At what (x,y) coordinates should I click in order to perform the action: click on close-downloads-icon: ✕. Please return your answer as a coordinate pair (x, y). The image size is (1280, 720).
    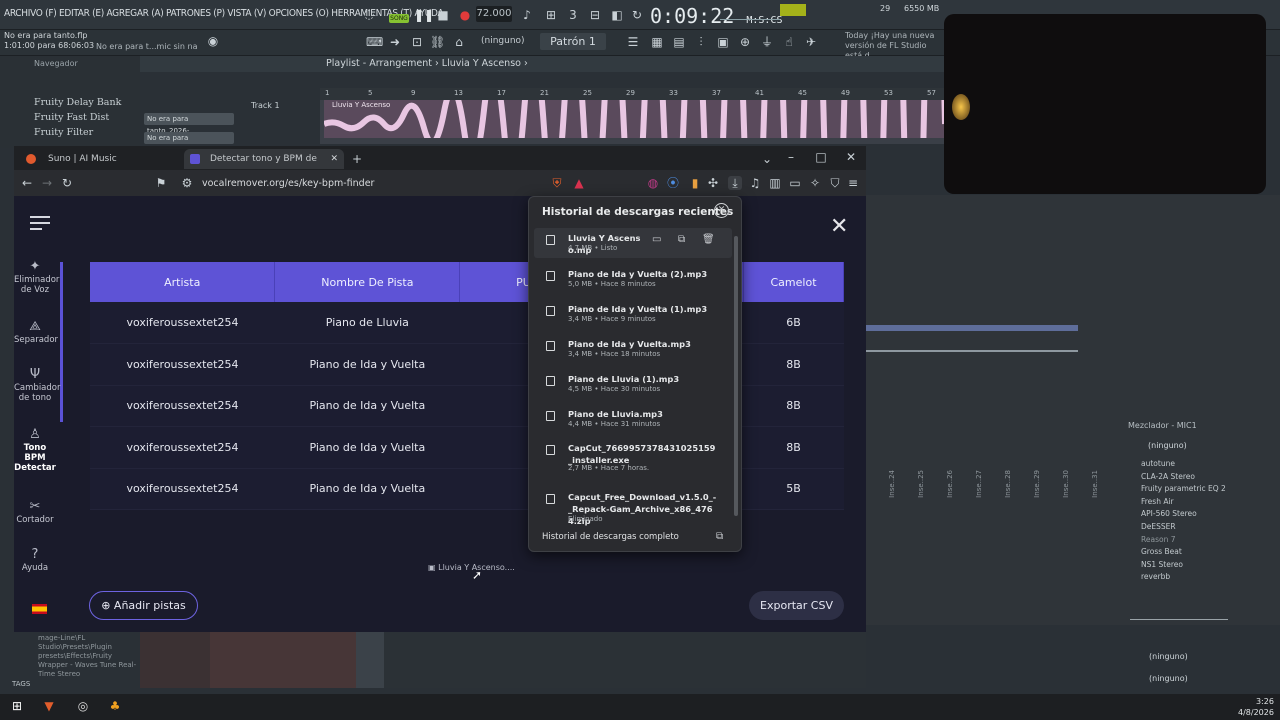
    Looking at the image, I should click on (721, 210).